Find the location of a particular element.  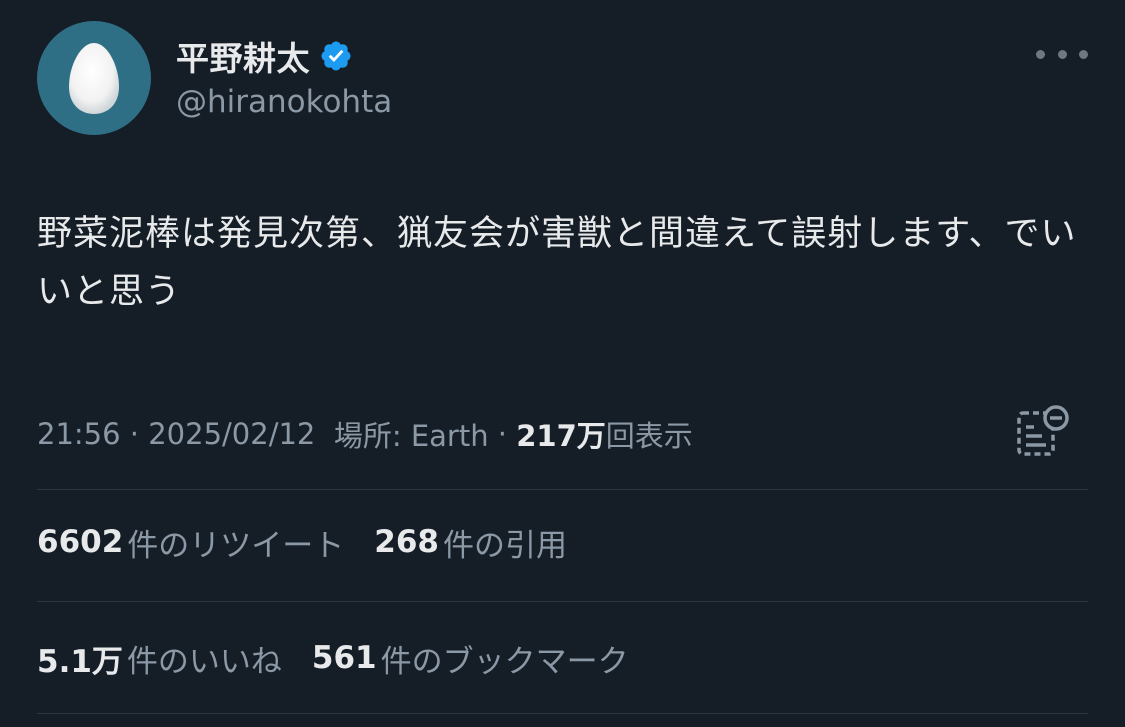

stats-row-shares: 6602 件のリツイート 268 件の引用 is located at coordinates (317, 542).